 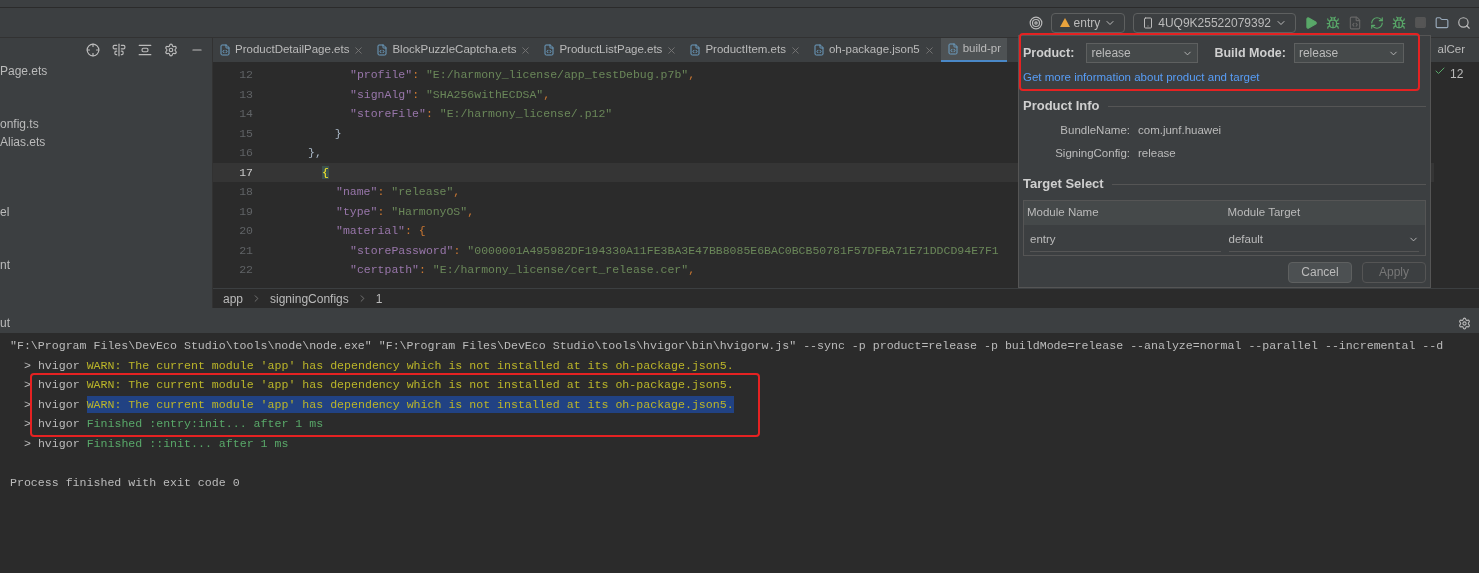 I want to click on breadcrumb-item: 1, so click(x=379, y=298).